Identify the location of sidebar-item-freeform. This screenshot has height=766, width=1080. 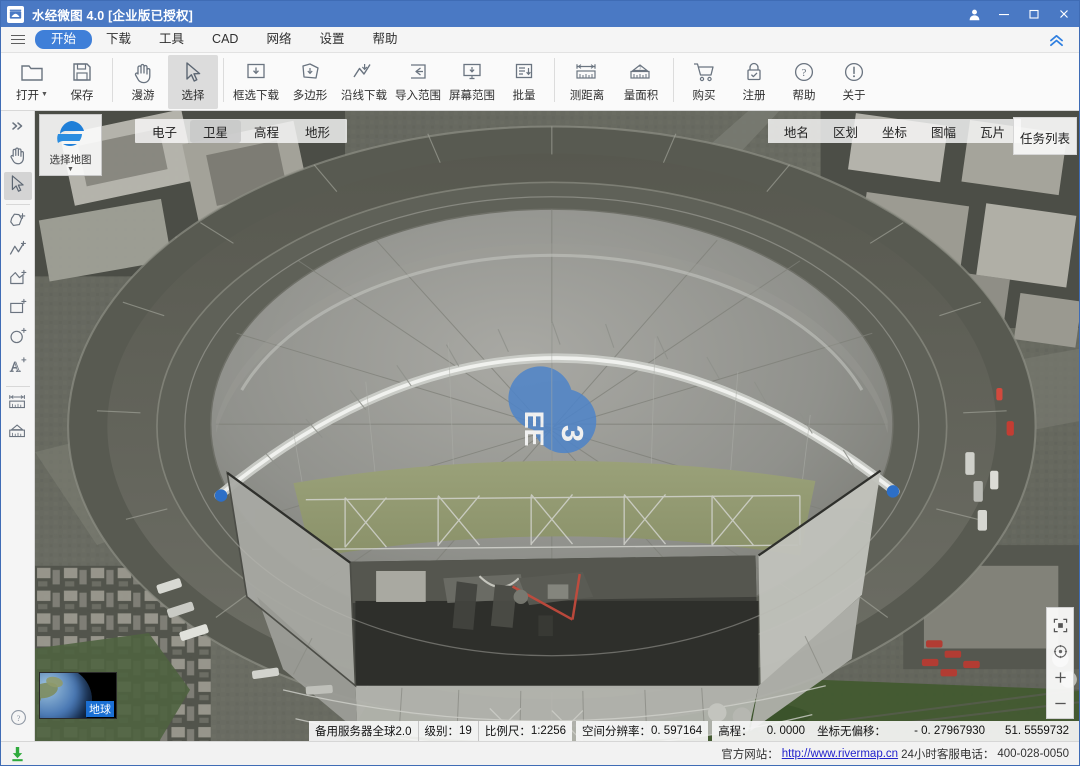
(18, 223).